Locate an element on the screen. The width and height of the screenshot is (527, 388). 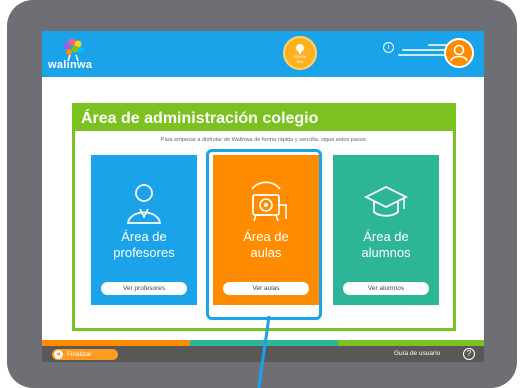
footer-bar: Finalizar Guía de usuario ? is located at coordinates (263, 354).